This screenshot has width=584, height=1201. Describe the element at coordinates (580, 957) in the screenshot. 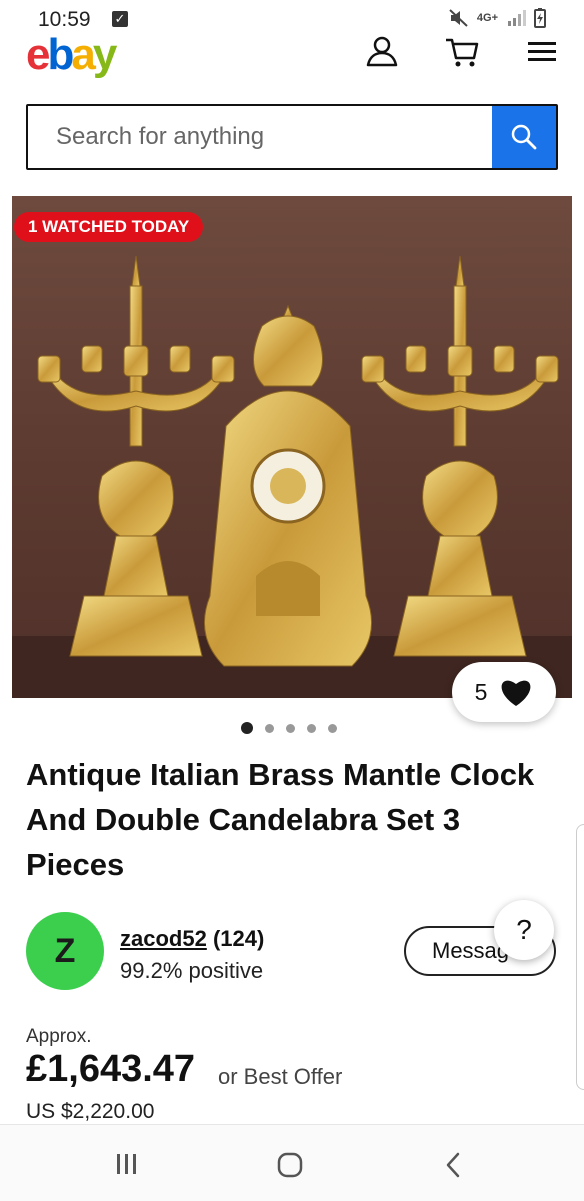

I see `side-edge-handle` at that location.